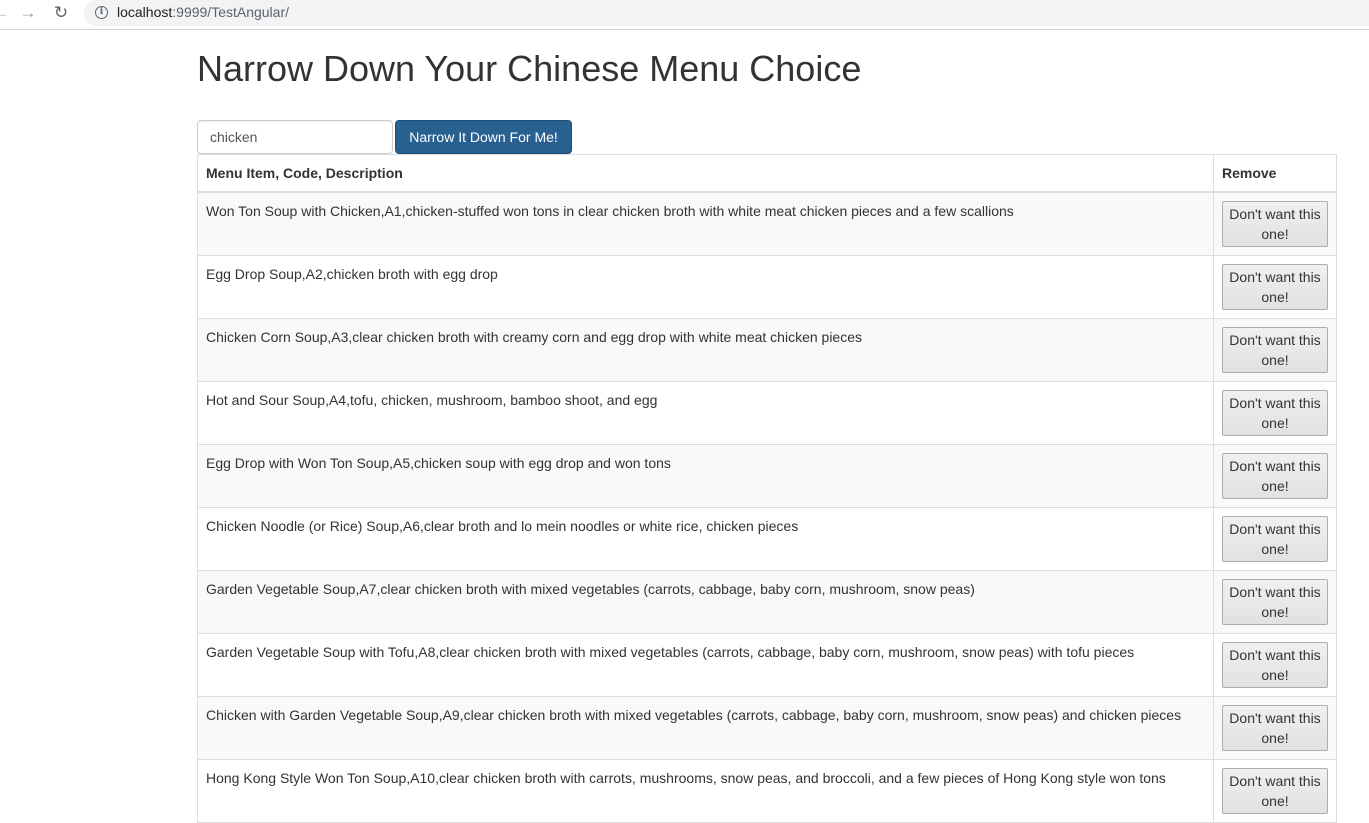 Image resolution: width=1369 pixels, height=823 pixels. What do you see at coordinates (1275, 173) in the screenshot?
I see `column-header-remove: Remove` at bounding box center [1275, 173].